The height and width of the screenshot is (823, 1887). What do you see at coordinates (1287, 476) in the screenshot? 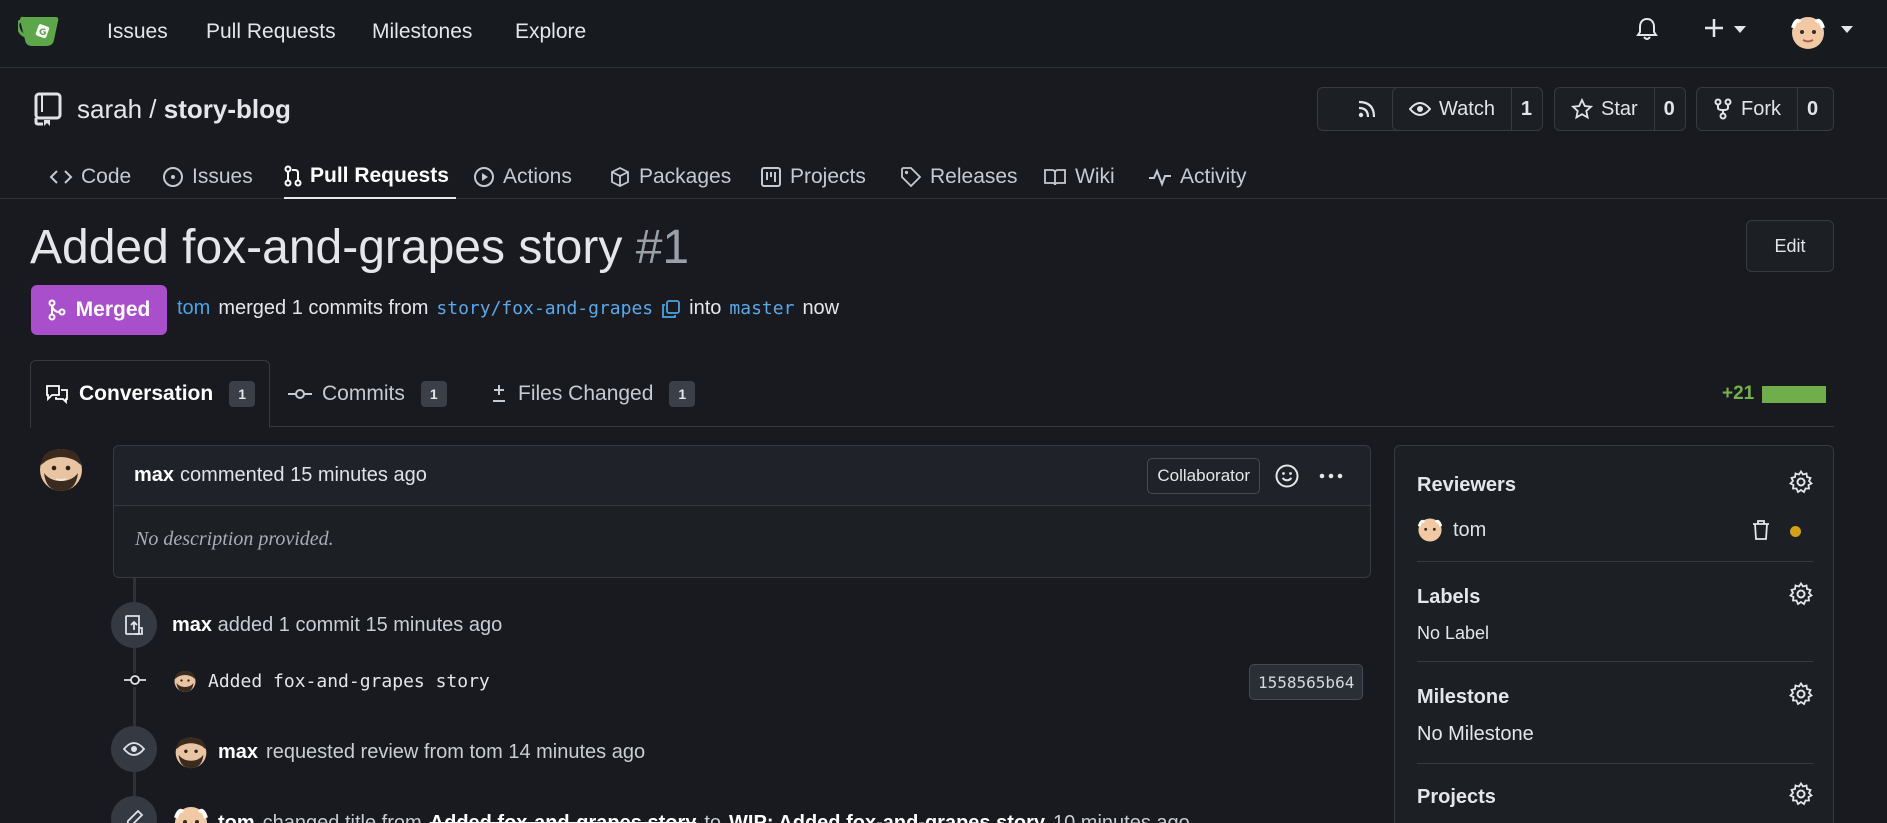
I see `add-reaction-smiley-icon` at bounding box center [1287, 476].